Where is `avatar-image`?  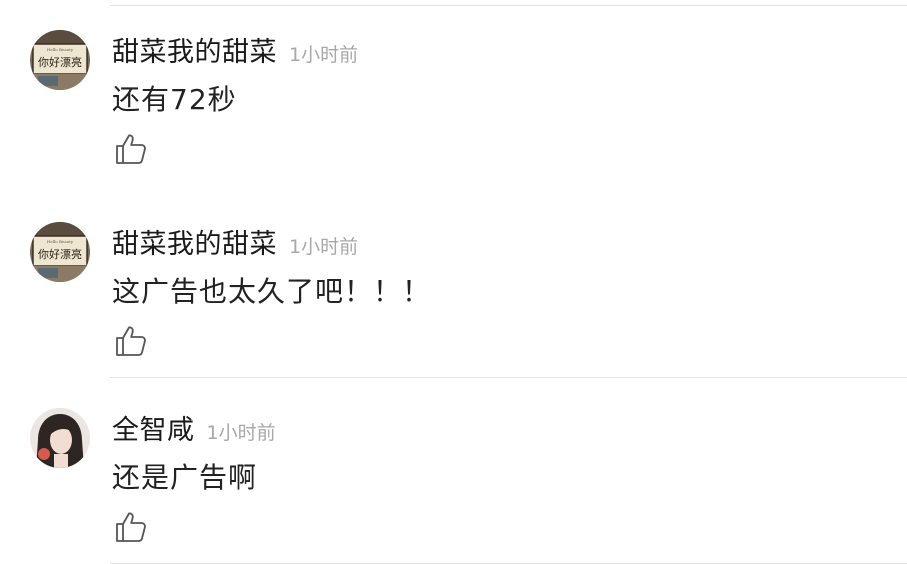
avatar-image is located at coordinates (60, 438).